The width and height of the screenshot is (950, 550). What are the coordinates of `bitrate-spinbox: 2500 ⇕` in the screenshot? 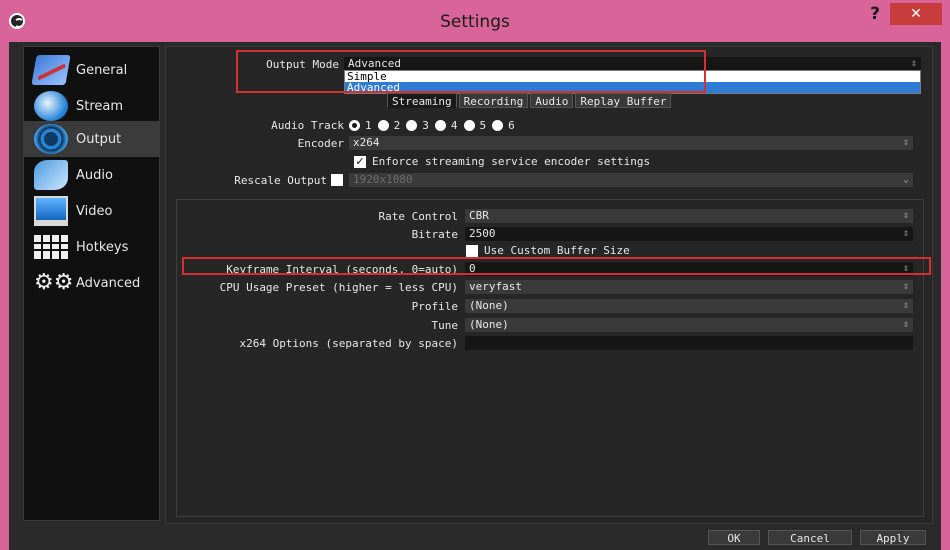 It's located at (689, 234).